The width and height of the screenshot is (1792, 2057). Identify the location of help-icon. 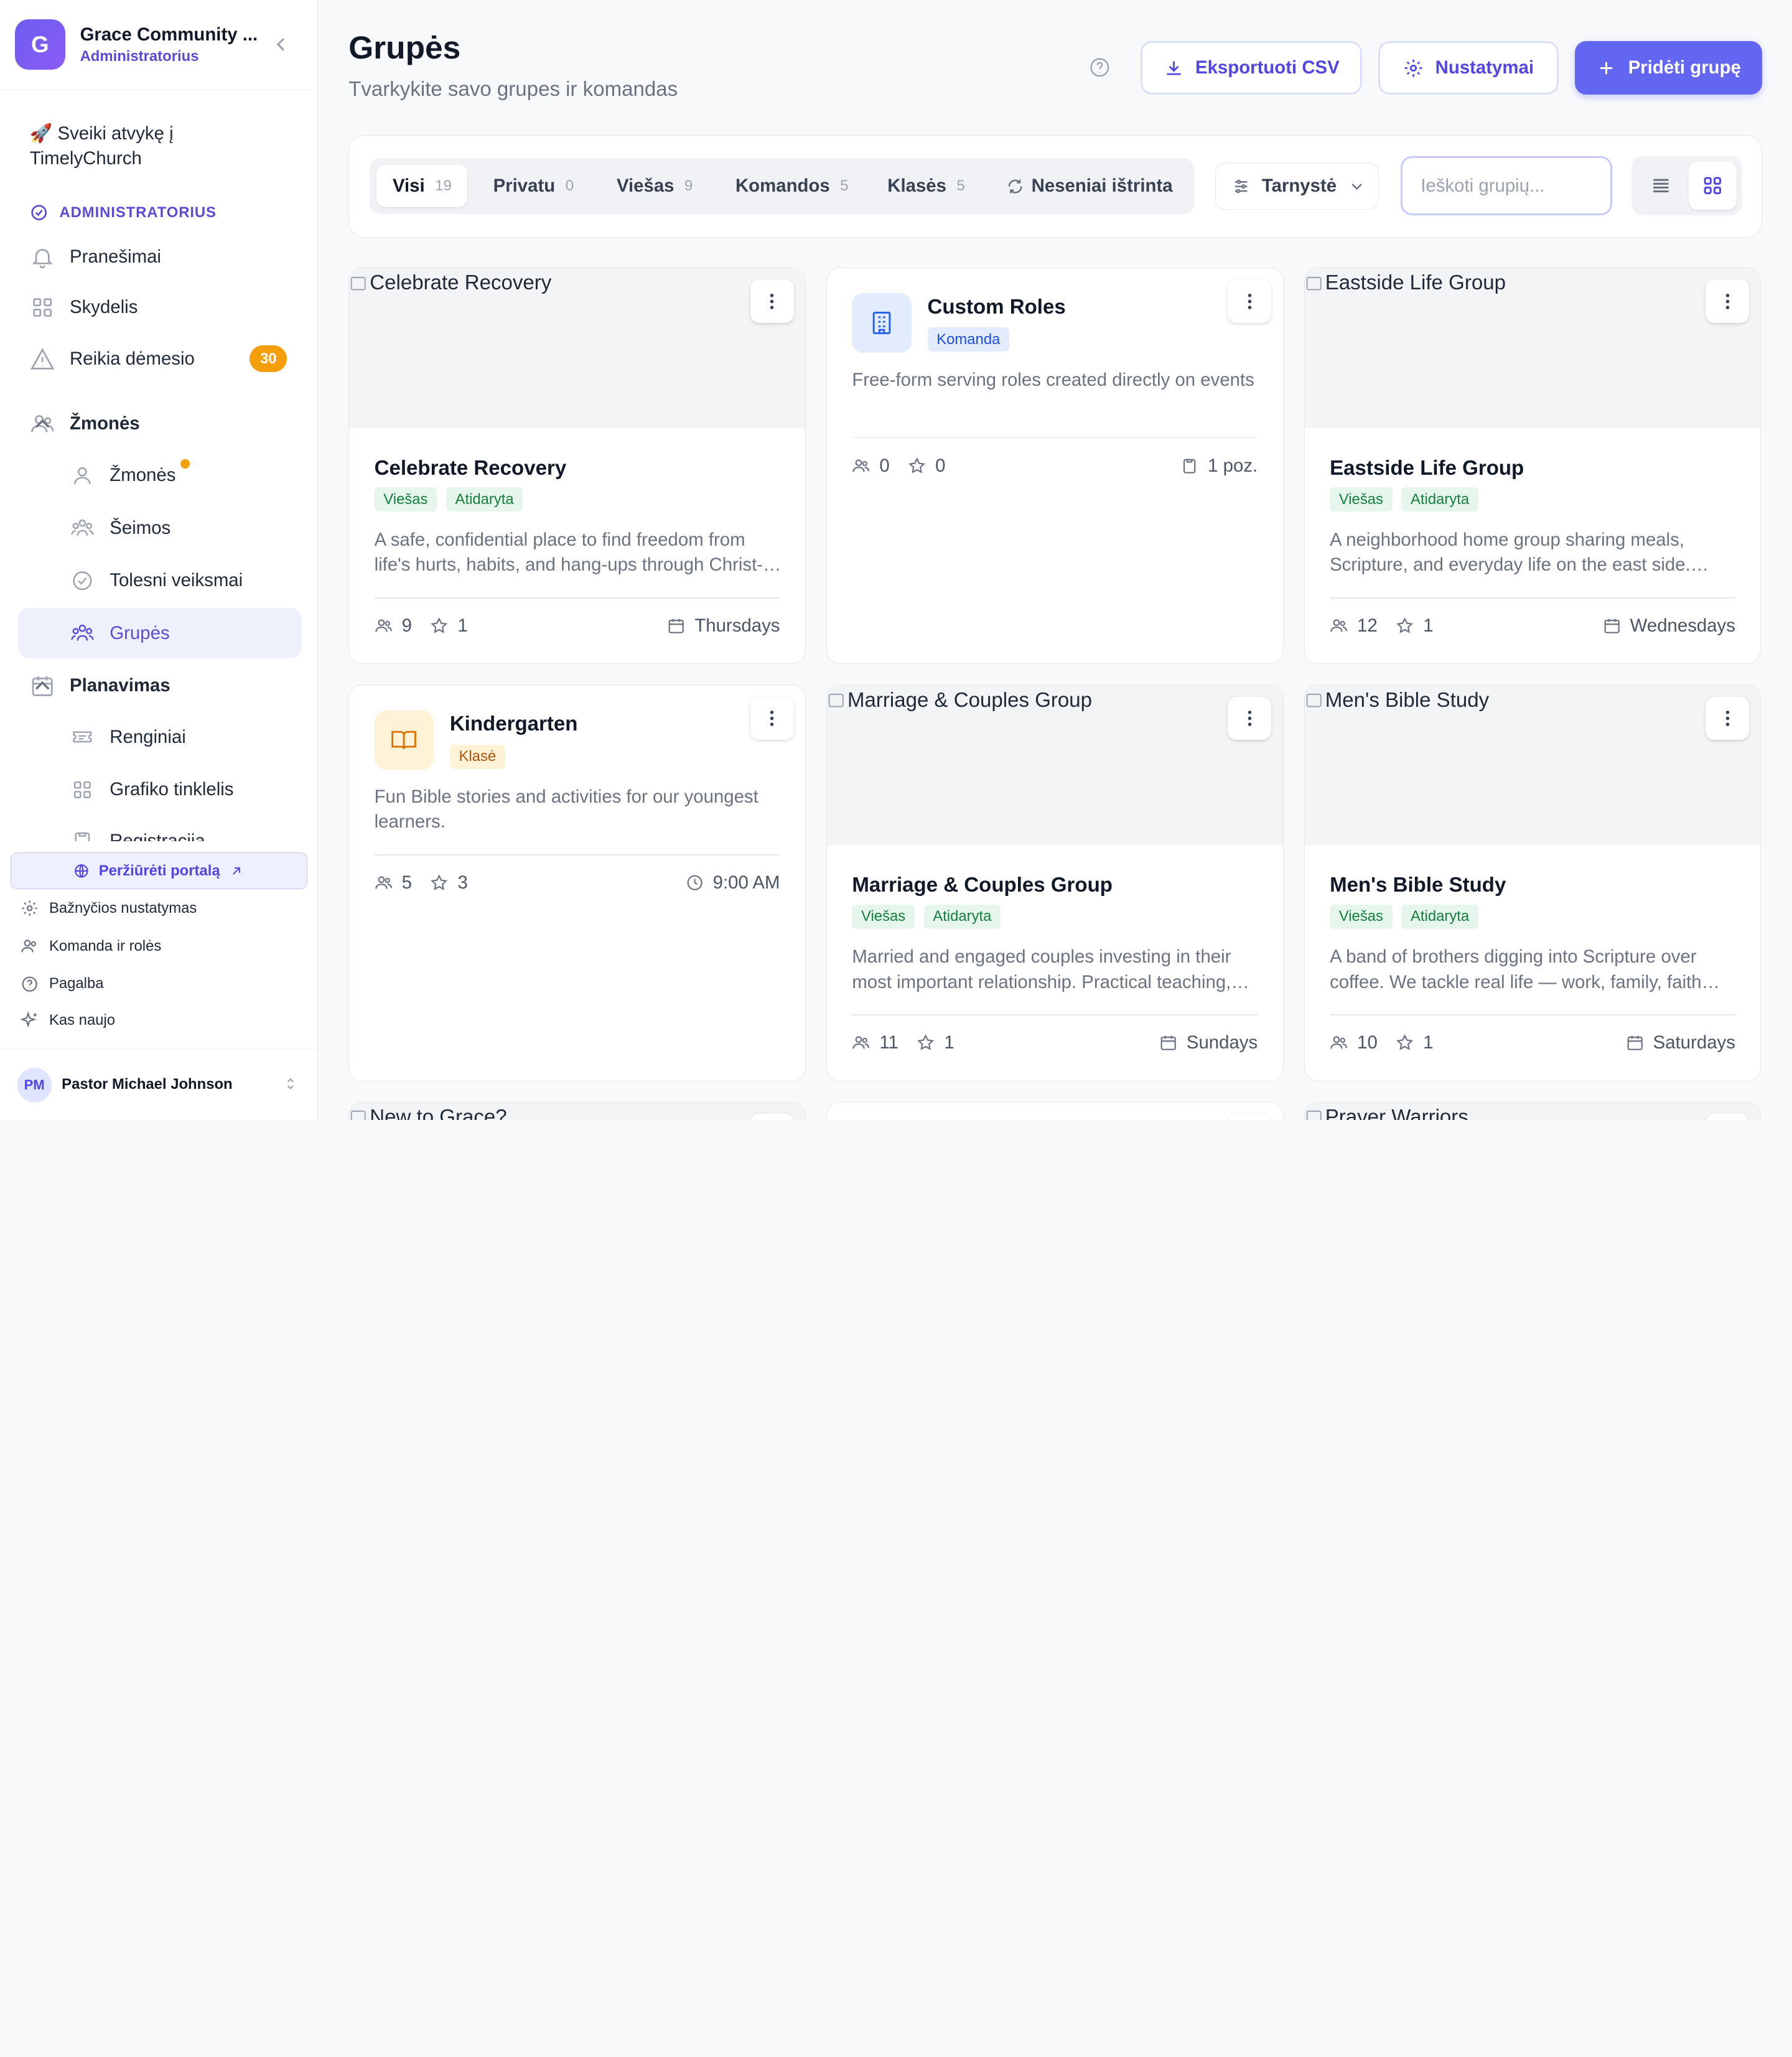
(1099, 67).